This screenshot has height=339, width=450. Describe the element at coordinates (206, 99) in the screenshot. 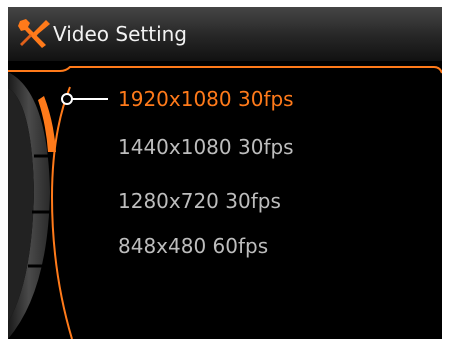

I see `option-1920x1080-30fps: 1920x1080 30fps` at that location.